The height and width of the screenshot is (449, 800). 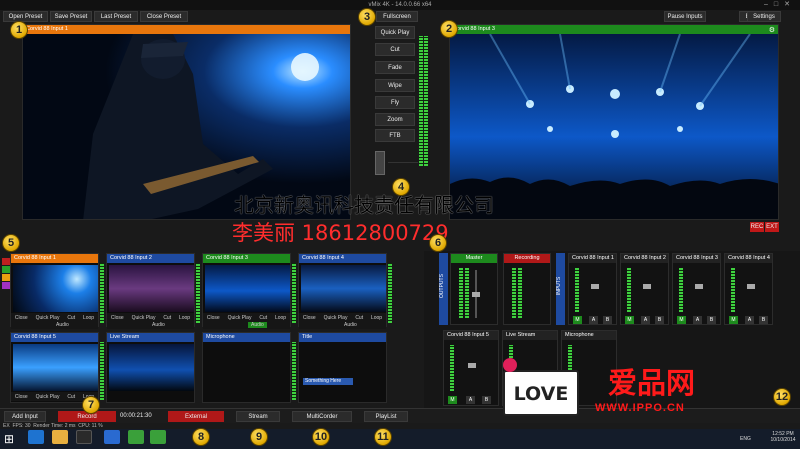 What do you see at coordinates (11, 439) in the screenshot?
I see `windows-start-icon: ⊞` at bounding box center [11, 439].